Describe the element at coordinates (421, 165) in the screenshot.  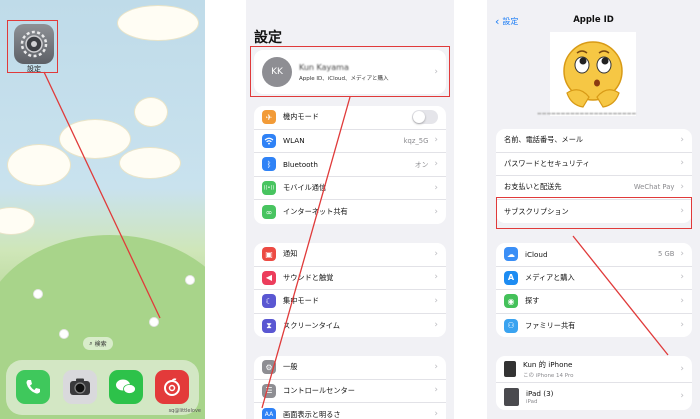
I see `row-value: オン` at that location.